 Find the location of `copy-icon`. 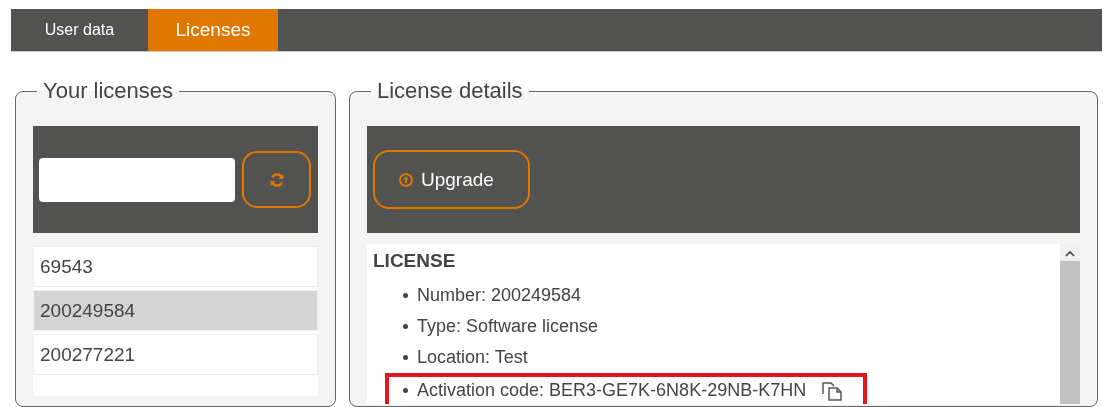

copy-icon is located at coordinates (832, 390).